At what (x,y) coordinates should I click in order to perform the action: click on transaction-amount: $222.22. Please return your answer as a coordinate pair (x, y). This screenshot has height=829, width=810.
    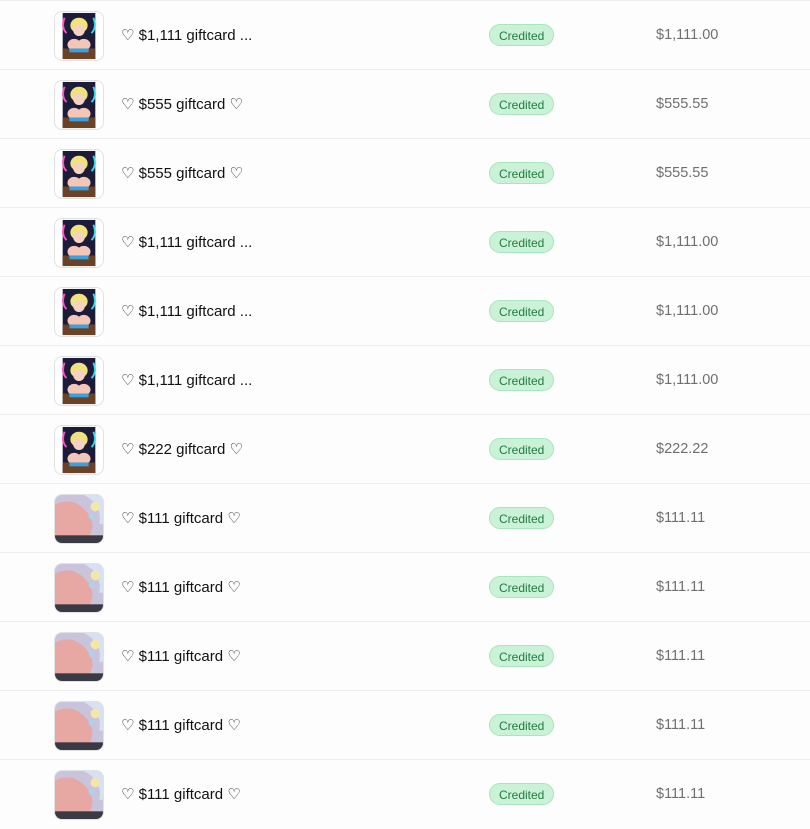
    Looking at the image, I should click on (682, 449).